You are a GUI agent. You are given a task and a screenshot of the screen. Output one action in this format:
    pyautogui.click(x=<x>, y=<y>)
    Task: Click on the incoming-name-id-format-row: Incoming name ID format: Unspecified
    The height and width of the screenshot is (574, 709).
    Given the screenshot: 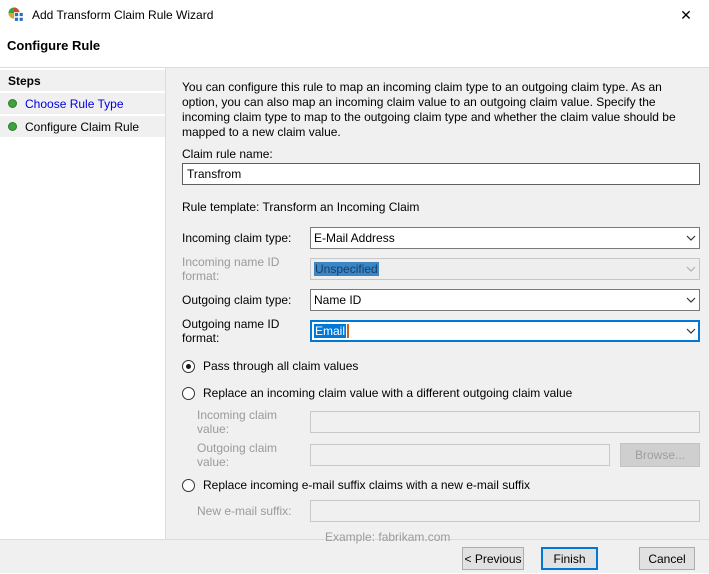 What is the action you would take?
    pyautogui.click(x=441, y=269)
    